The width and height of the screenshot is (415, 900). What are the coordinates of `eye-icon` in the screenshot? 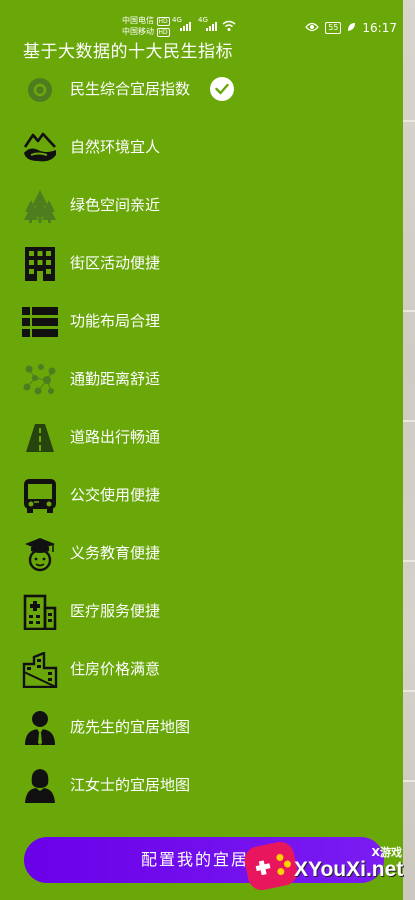 It's located at (312, 28).